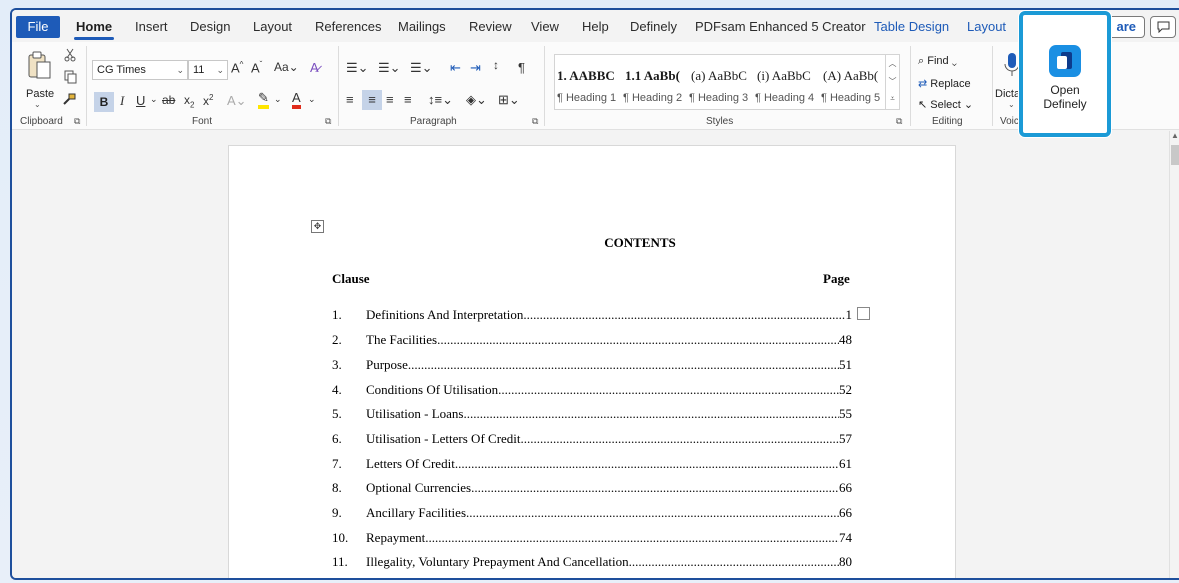 This screenshot has width=1179, height=583. What do you see at coordinates (850, 98) in the screenshot?
I see `style-heading-5: ¶ Heading 5` at bounding box center [850, 98].